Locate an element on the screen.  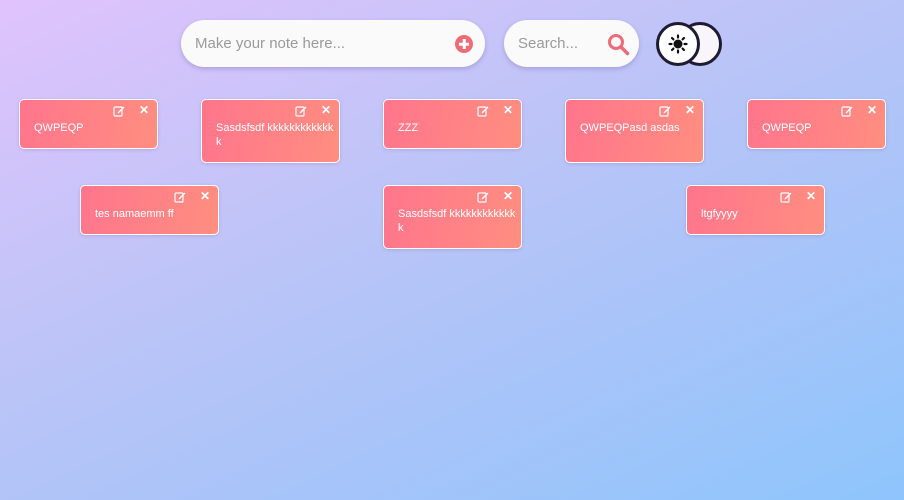
note-card: ✕ QWPEQPasd asdas is located at coordinates (634, 131).